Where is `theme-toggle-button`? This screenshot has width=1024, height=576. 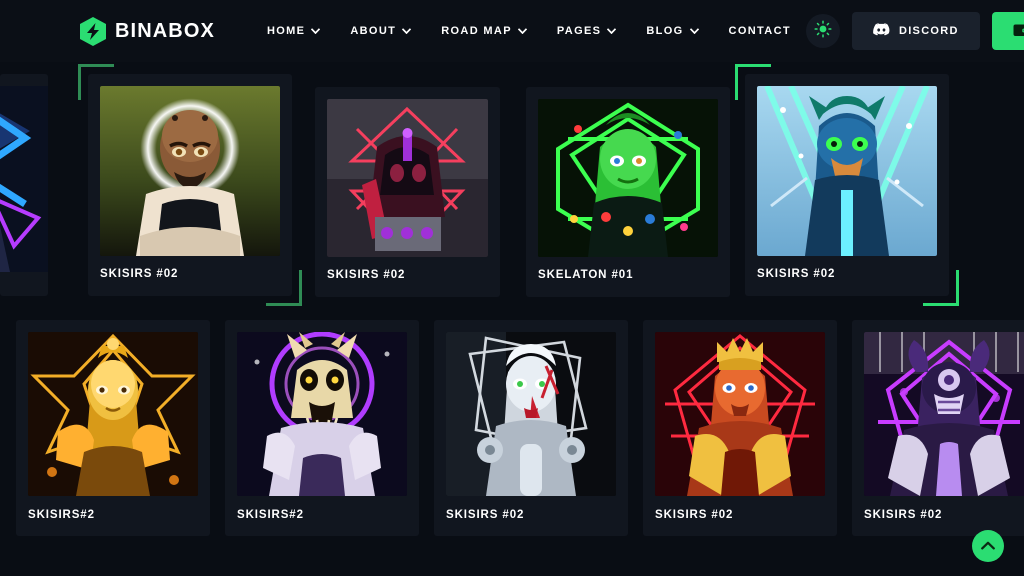
theme-toggle-button is located at coordinates (822, 31).